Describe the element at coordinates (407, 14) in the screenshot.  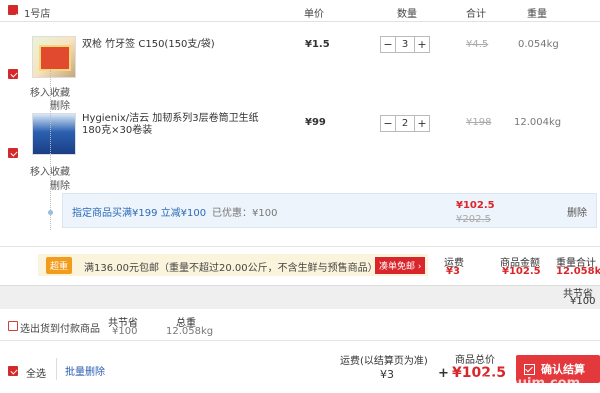
I see `col-qty-header: 数量` at that location.